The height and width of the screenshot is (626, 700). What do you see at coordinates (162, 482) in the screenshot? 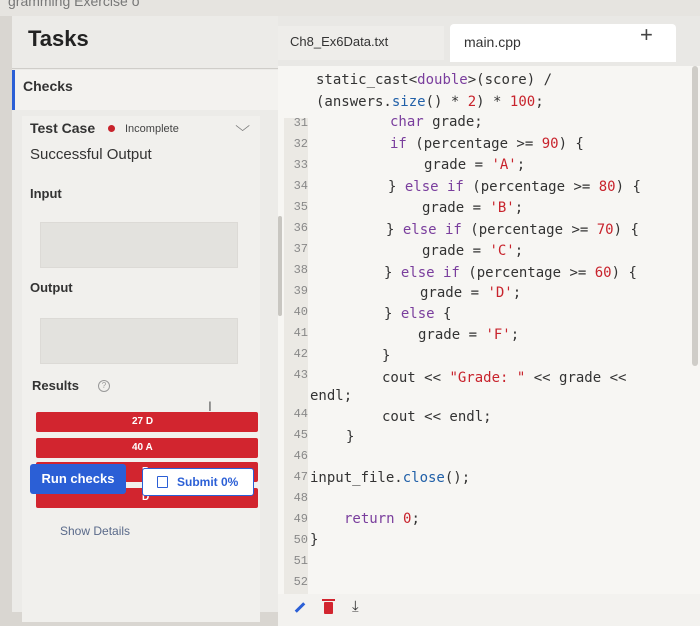
I see `document-icon` at bounding box center [162, 482].